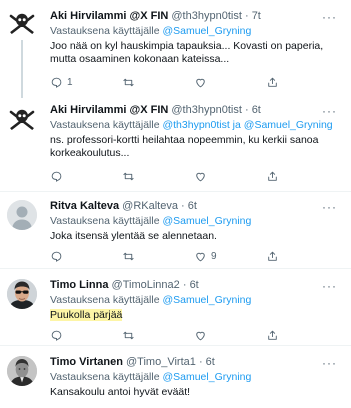 Image resolution: width=351 pixels, height=408 pixels. Describe the element at coordinates (197, 315) in the screenshot. I see `tweet-text: Puukolla pärjää` at that location.